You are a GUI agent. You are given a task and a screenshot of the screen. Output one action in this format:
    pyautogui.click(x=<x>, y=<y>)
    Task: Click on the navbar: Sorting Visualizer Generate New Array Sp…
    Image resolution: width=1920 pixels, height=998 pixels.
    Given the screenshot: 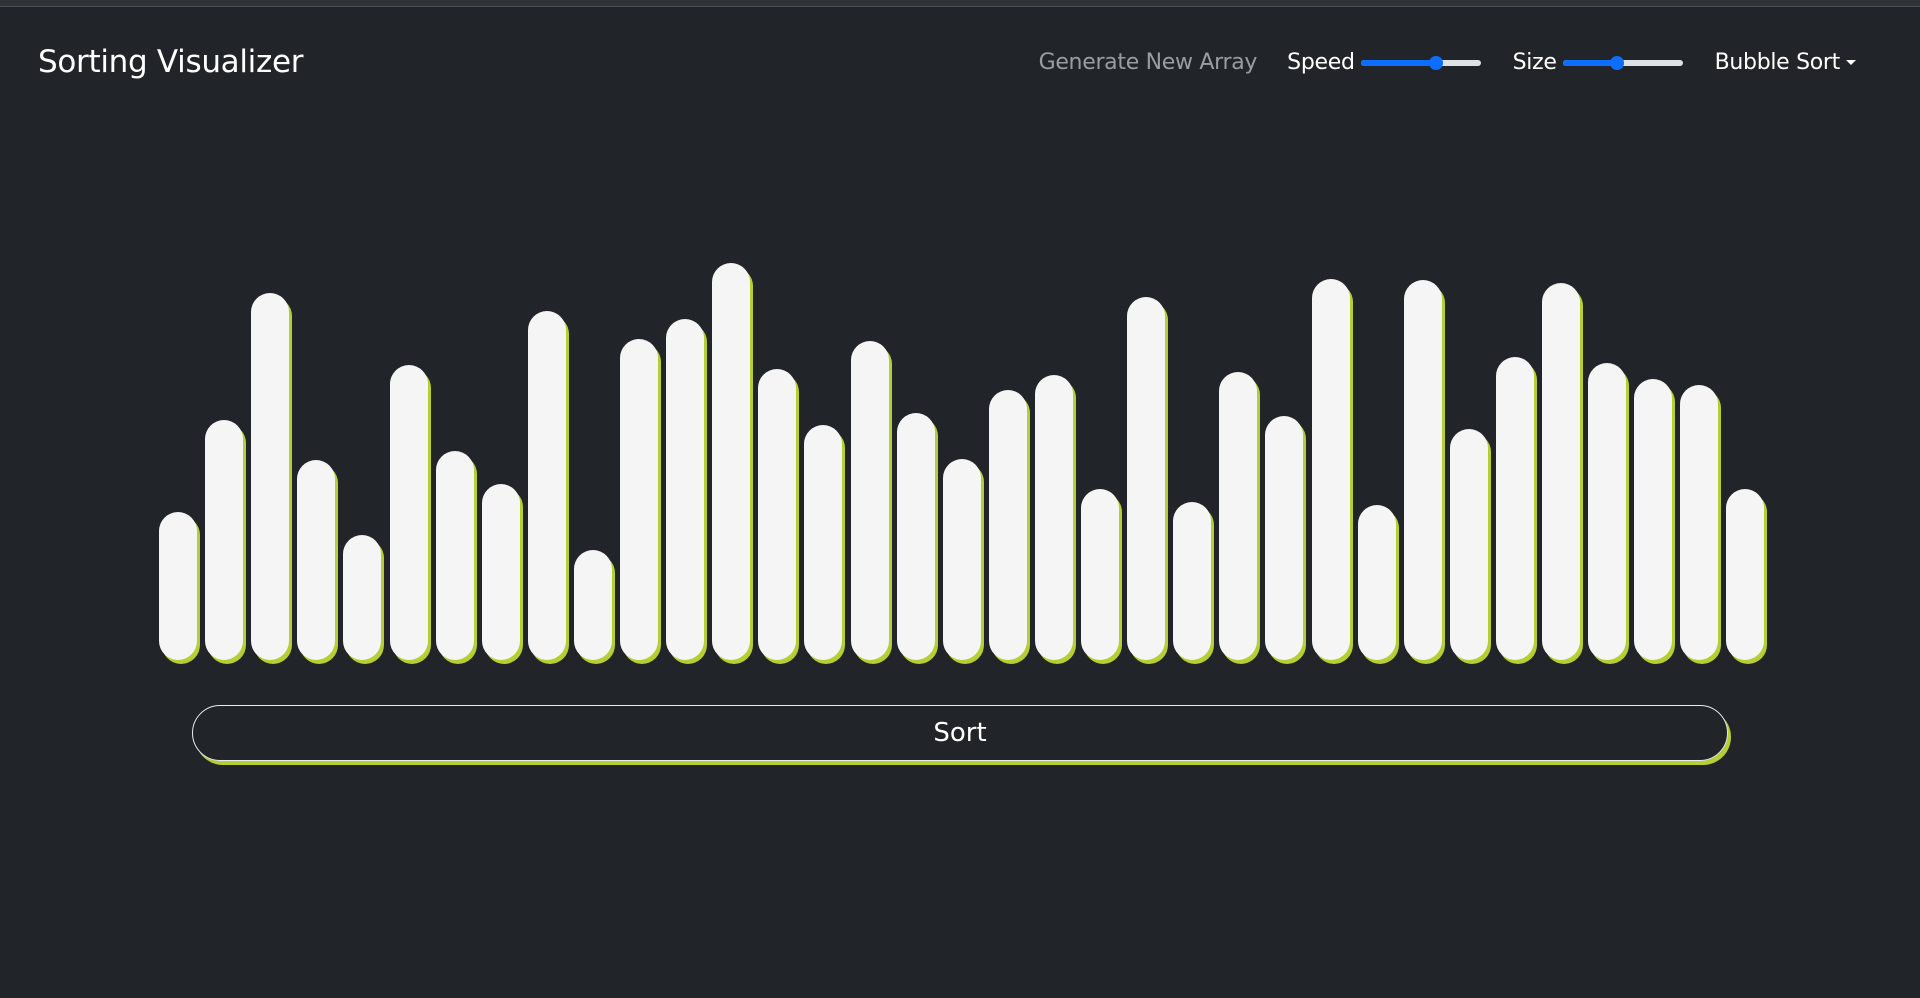 What is the action you would take?
    pyautogui.click(x=960, y=61)
    